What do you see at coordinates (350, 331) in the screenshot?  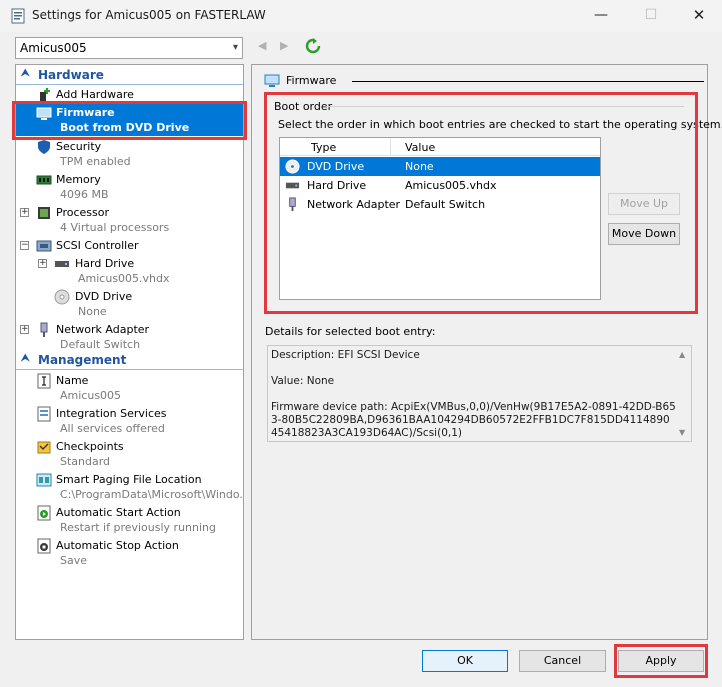 I see `details-label: Details for selected boot entry:` at bounding box center [350, 331].